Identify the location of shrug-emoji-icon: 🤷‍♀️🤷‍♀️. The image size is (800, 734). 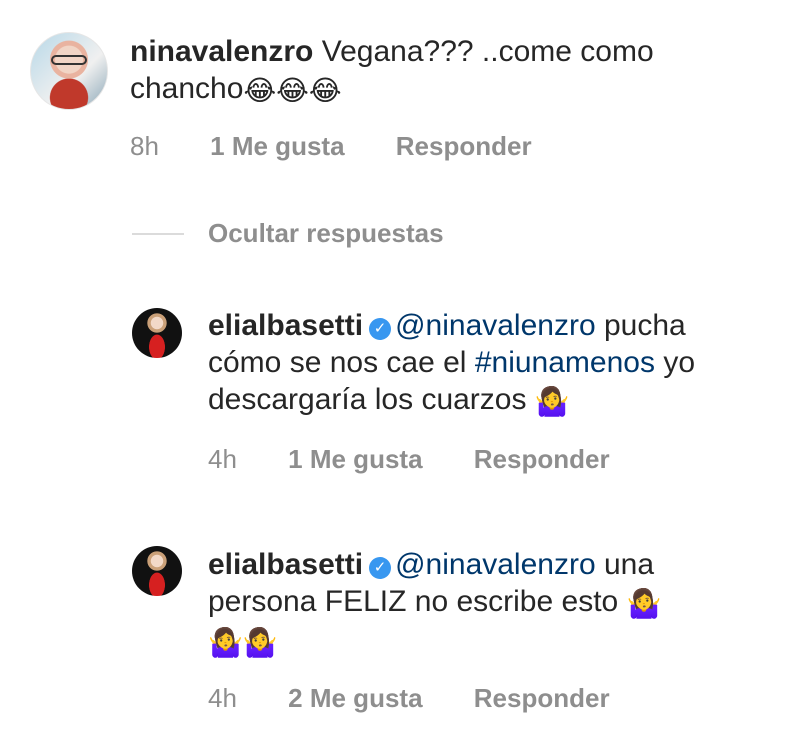
(243, 642).